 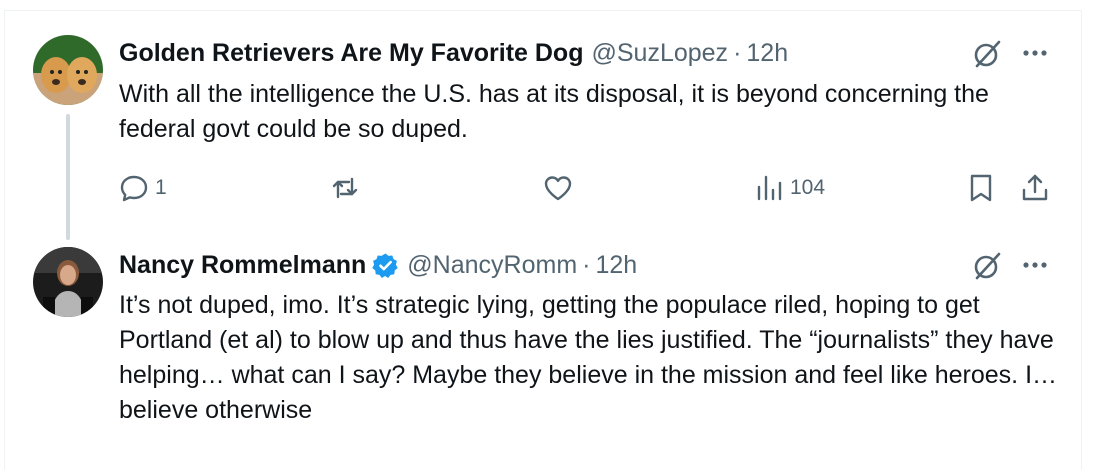 What do you see at coordinates (242, 265) in the screenshot?
I see `display-name: Nancy Rommelmann` at bounding box center [242, 265].